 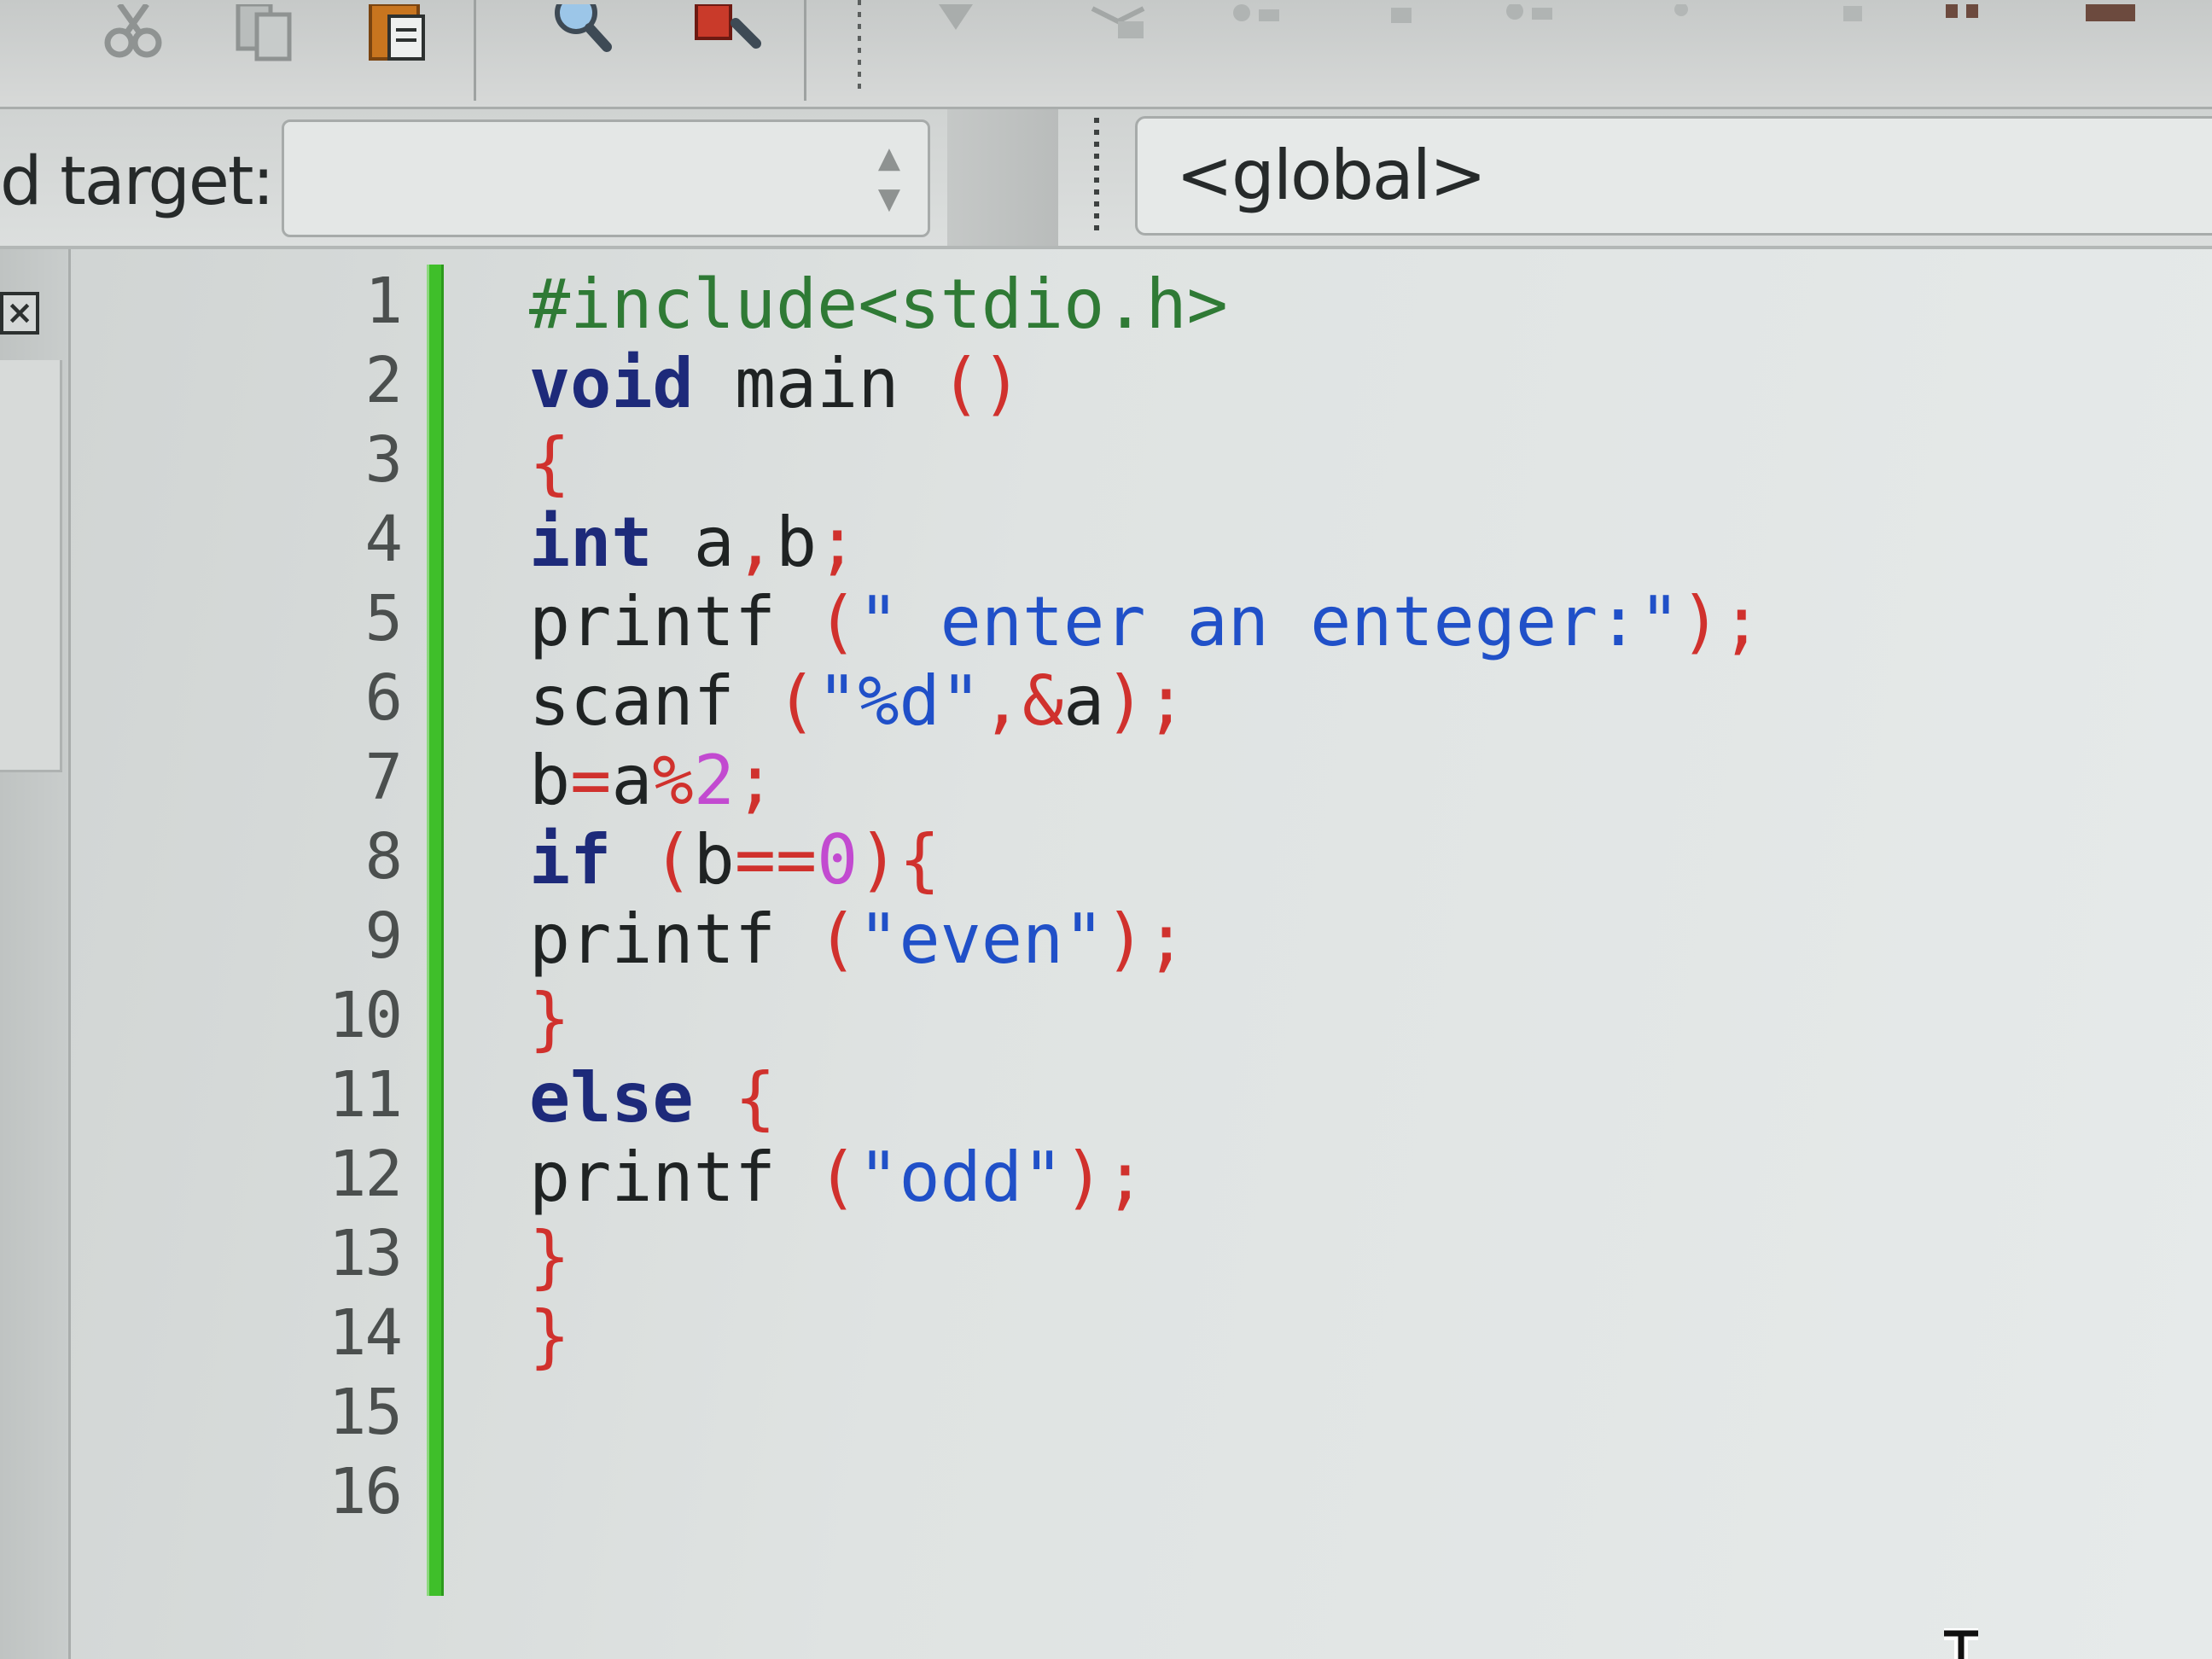 I want to click on code-line: scanf ("%d",&a);, so click(x=1145, y=701).